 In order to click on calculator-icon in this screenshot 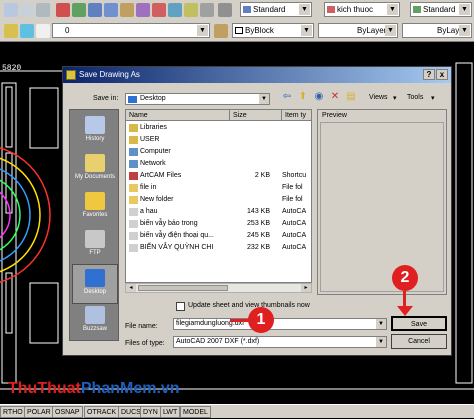, I will do `click(207, 10)`.